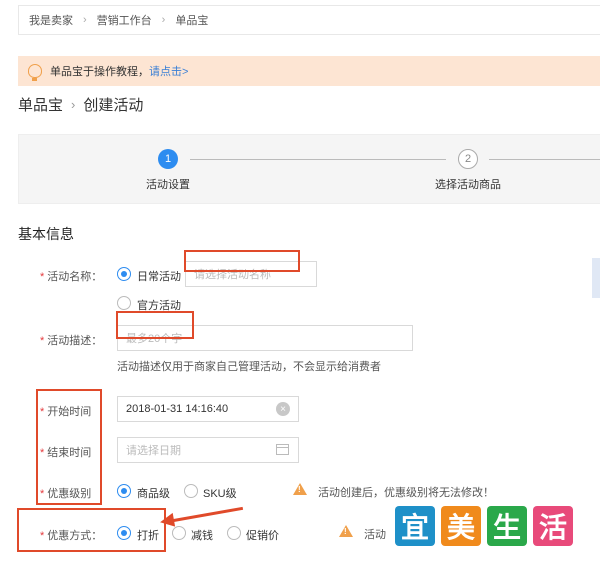 The height and width of the screenshot is (565, 600). I want to click on step-2-label: 选择活动商品, so click(468, 185).